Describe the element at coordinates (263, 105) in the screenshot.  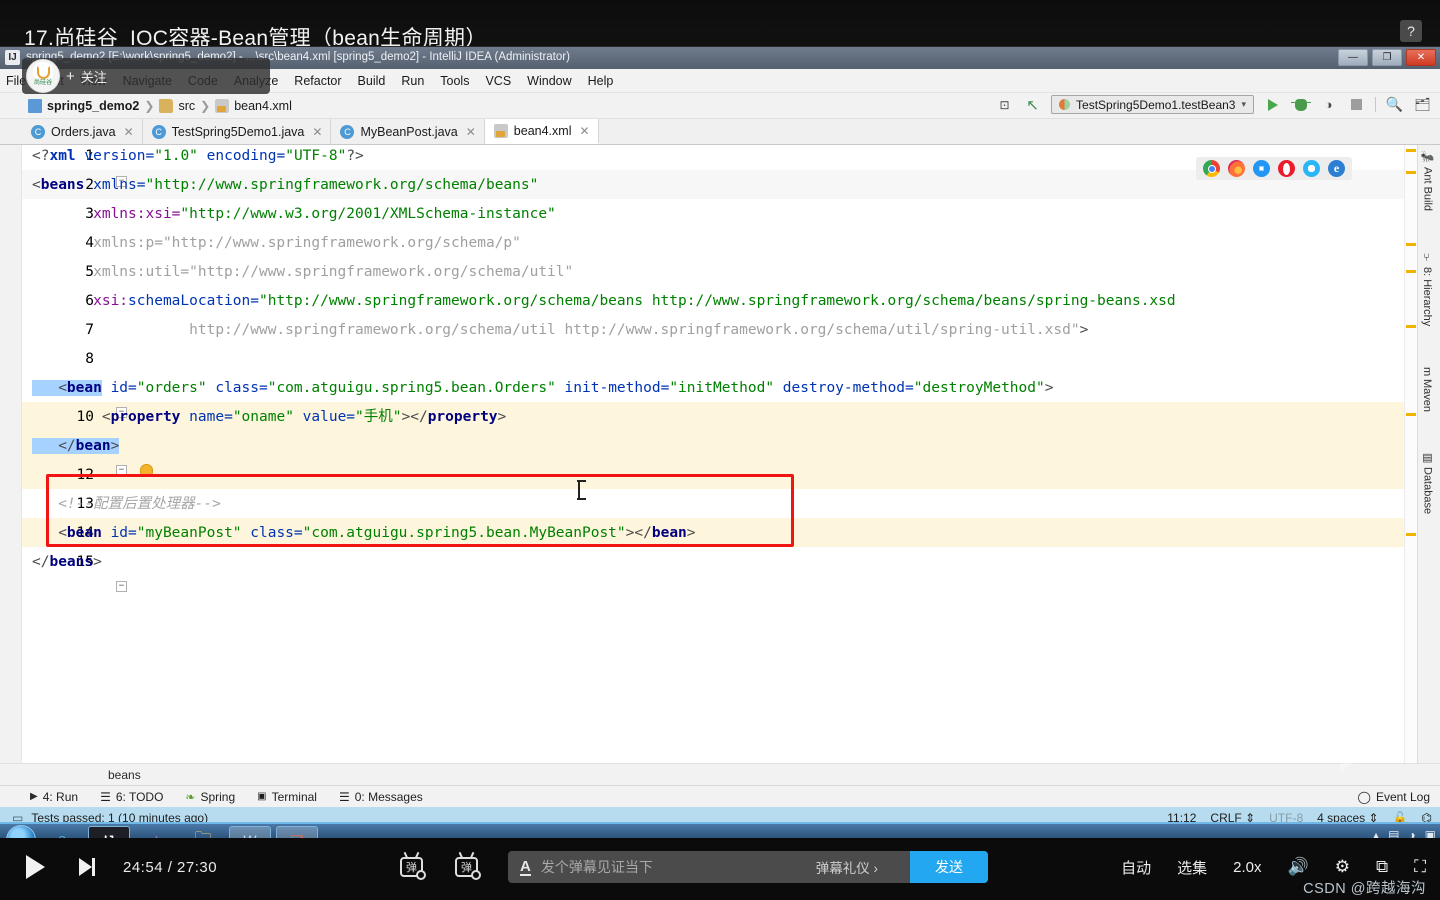
I see `breadcrumb-label-file: bean4.xml` at that location.